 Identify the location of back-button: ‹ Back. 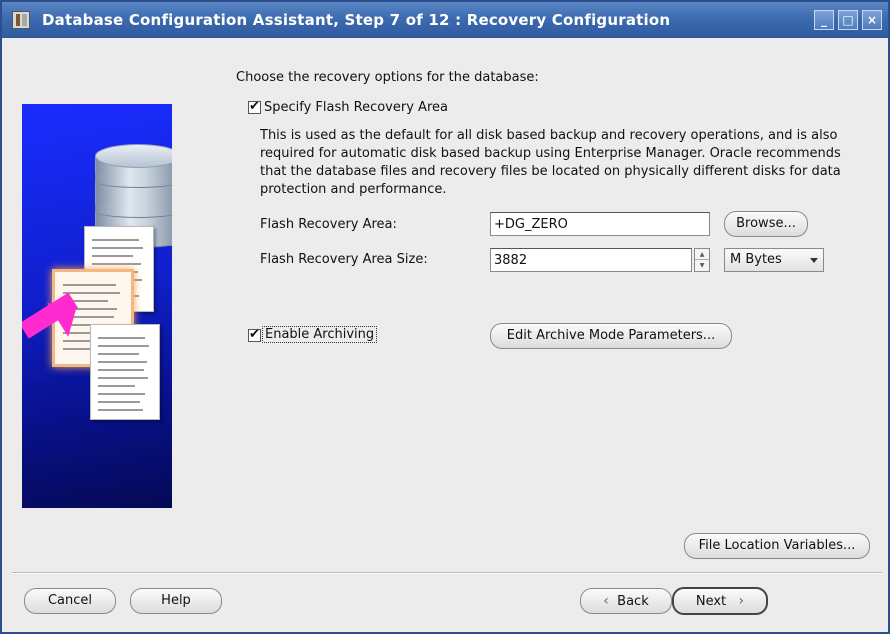
(626, 601).